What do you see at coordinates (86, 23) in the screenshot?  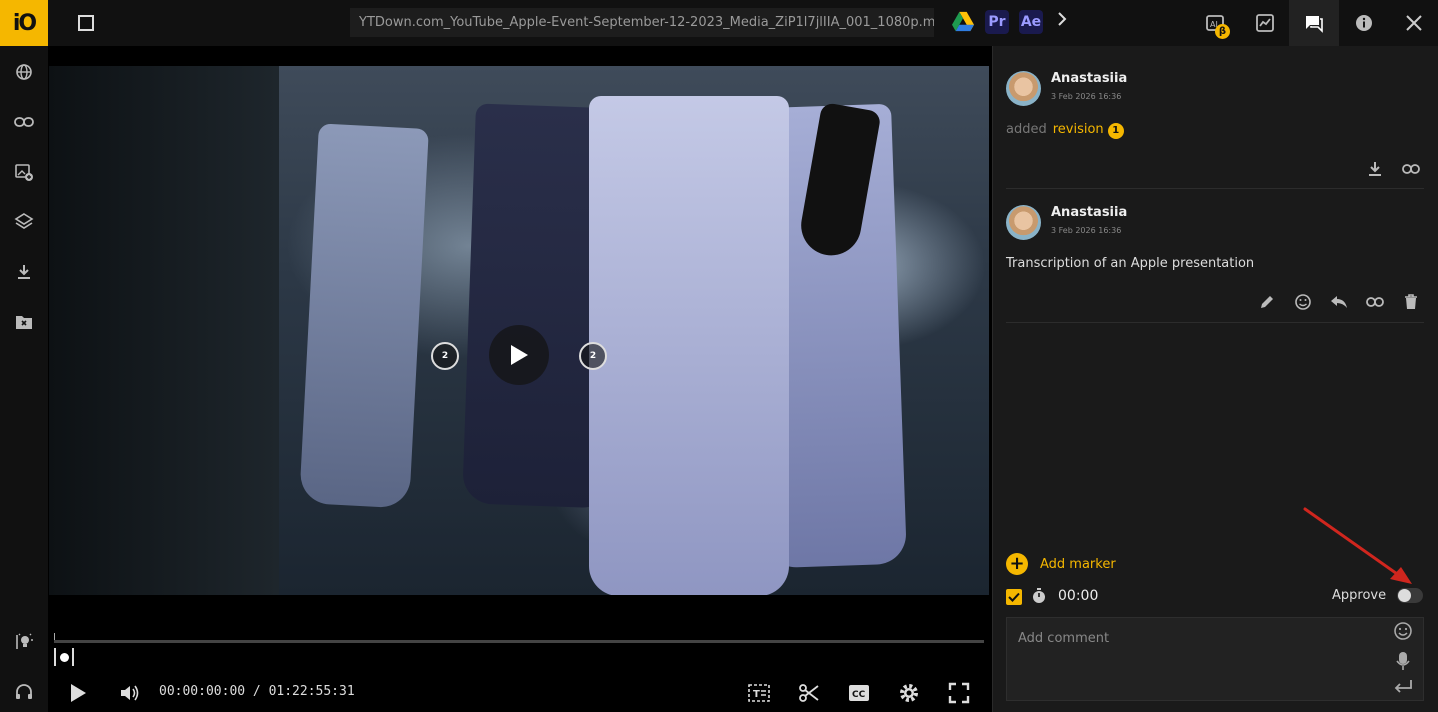 I see `select-toggle-button` at bounding box center [86, 23].